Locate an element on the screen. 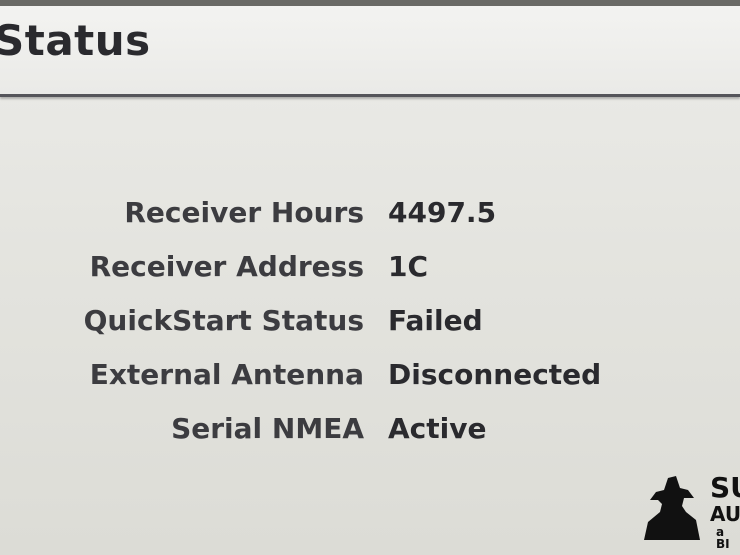  status-value: Disconnected is located at coordinates (495, 374).